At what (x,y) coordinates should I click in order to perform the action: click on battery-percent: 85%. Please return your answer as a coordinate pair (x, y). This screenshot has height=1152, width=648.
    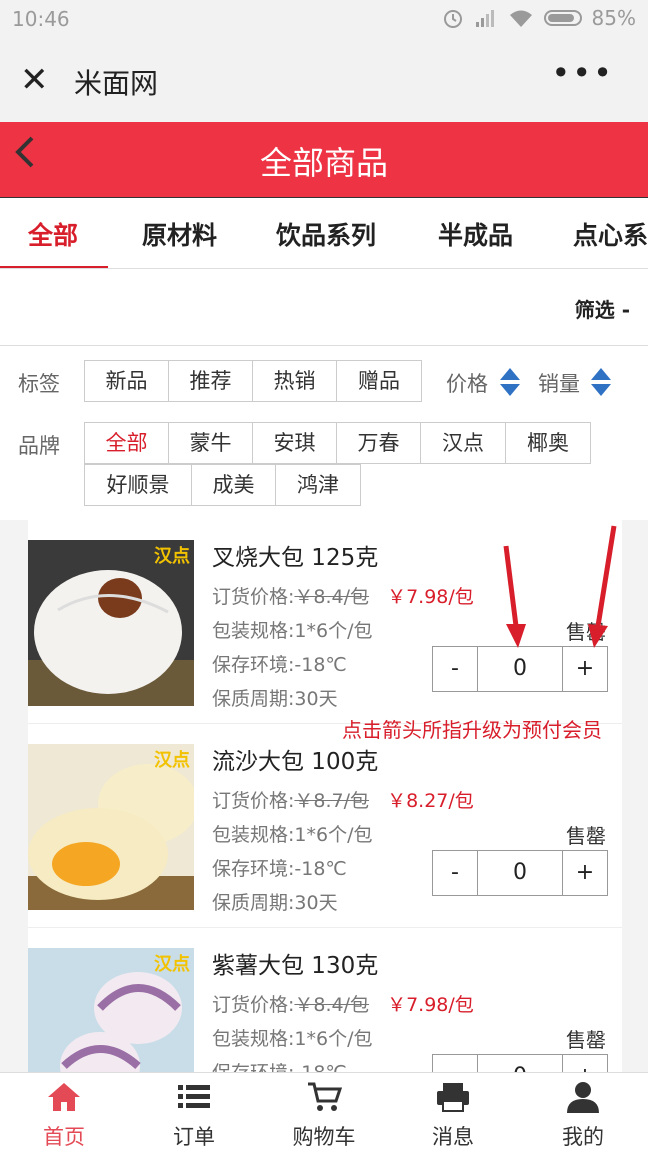
    Looking at the image, I should click on (613, 18).